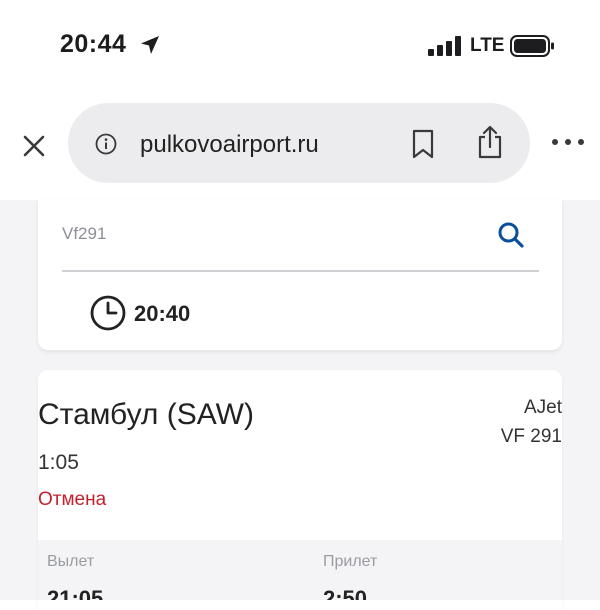 Image resolution: width=600 pixels, height=610 pixels. I want to click on departure-time: 21:05, so click(75, 594).